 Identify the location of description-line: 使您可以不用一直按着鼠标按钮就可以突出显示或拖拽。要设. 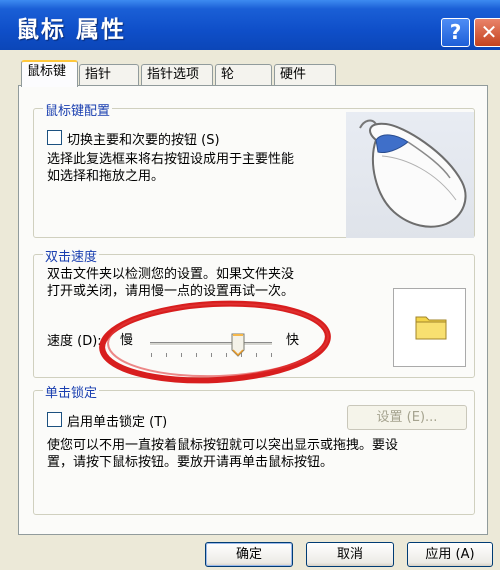
(223, 445).